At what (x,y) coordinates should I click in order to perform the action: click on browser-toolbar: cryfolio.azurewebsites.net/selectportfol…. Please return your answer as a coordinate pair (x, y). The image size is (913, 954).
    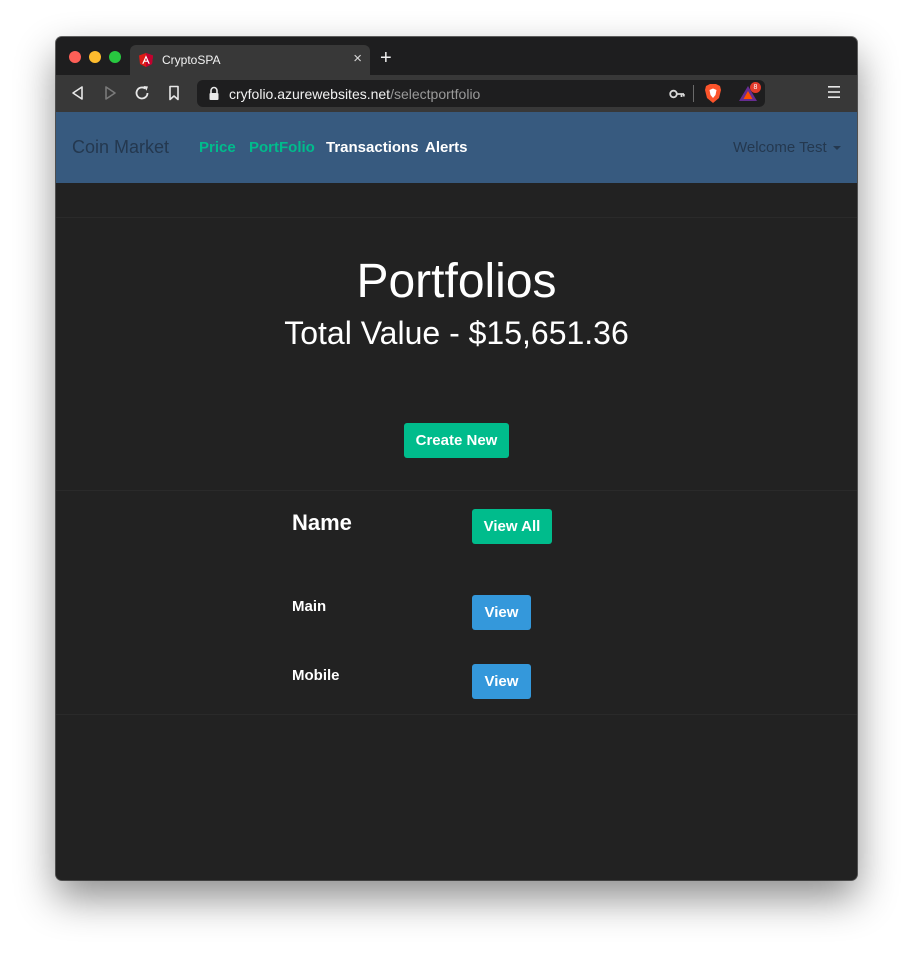
    Looking at the image, I should click on (456, 93).